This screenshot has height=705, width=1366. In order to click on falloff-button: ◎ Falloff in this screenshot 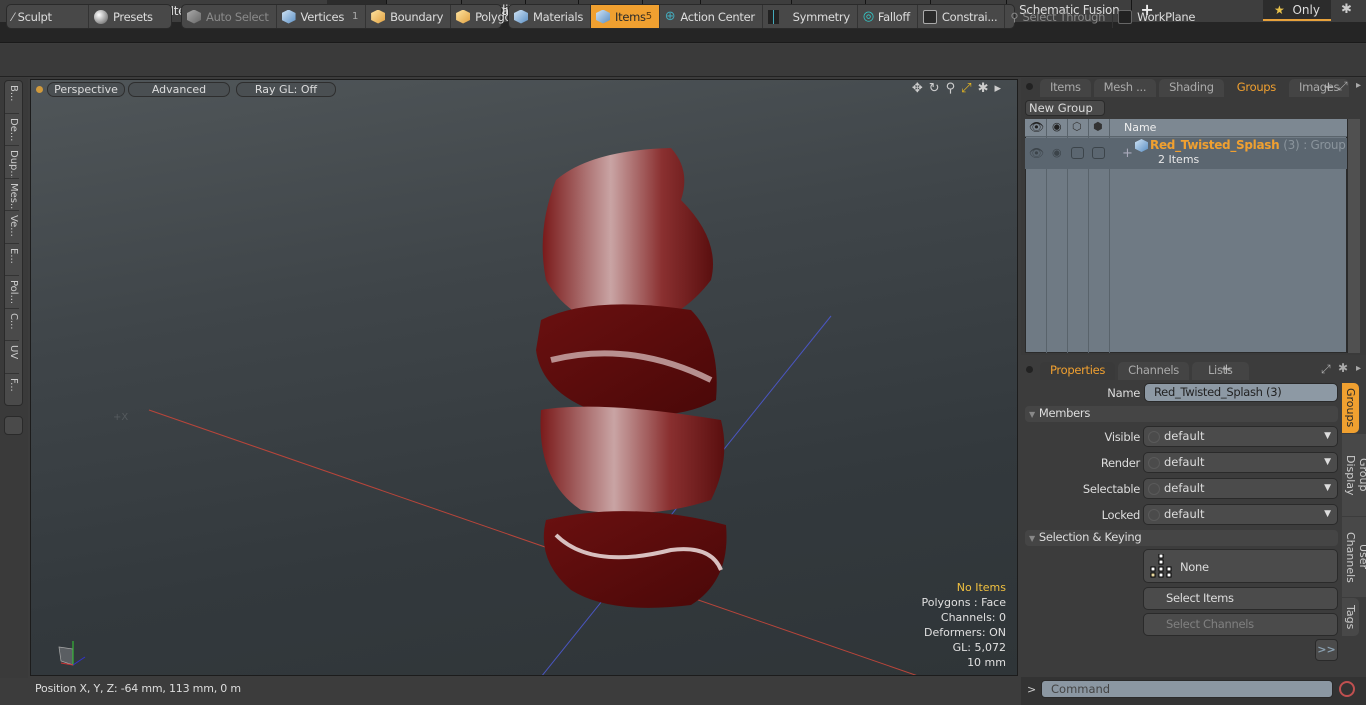, I will do `click(888, 16)`.